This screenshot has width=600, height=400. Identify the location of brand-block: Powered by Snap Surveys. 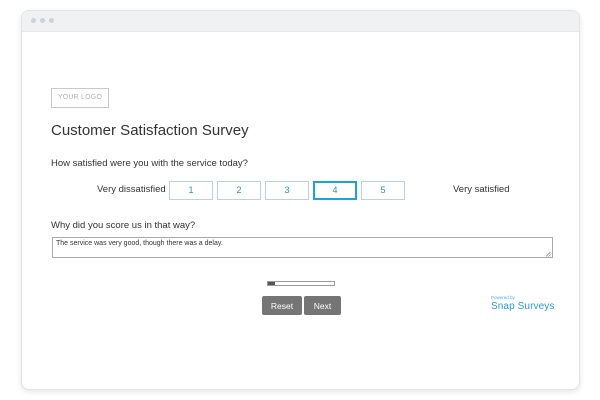
(522, 304).